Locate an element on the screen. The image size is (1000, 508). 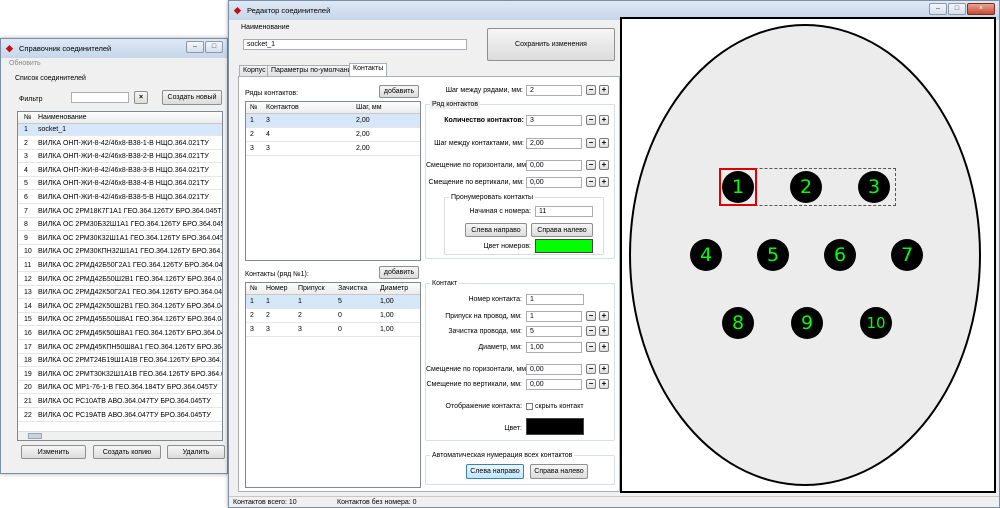
save-changes-button: Сохранить изменения is located at coordinates (551, 44).